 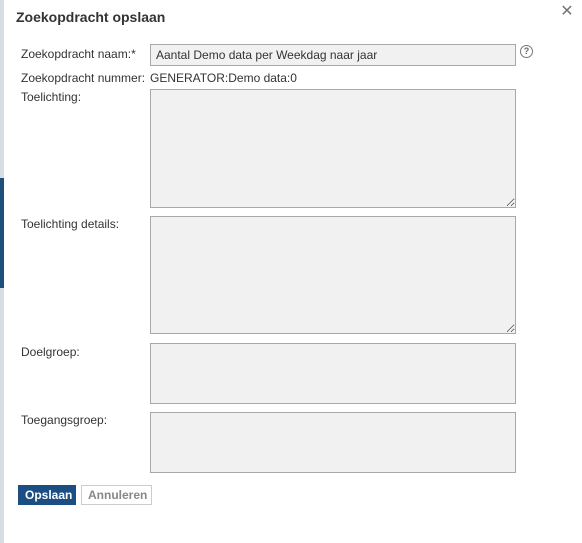 I want to click on target-group-field, so click(x=333, y=373).